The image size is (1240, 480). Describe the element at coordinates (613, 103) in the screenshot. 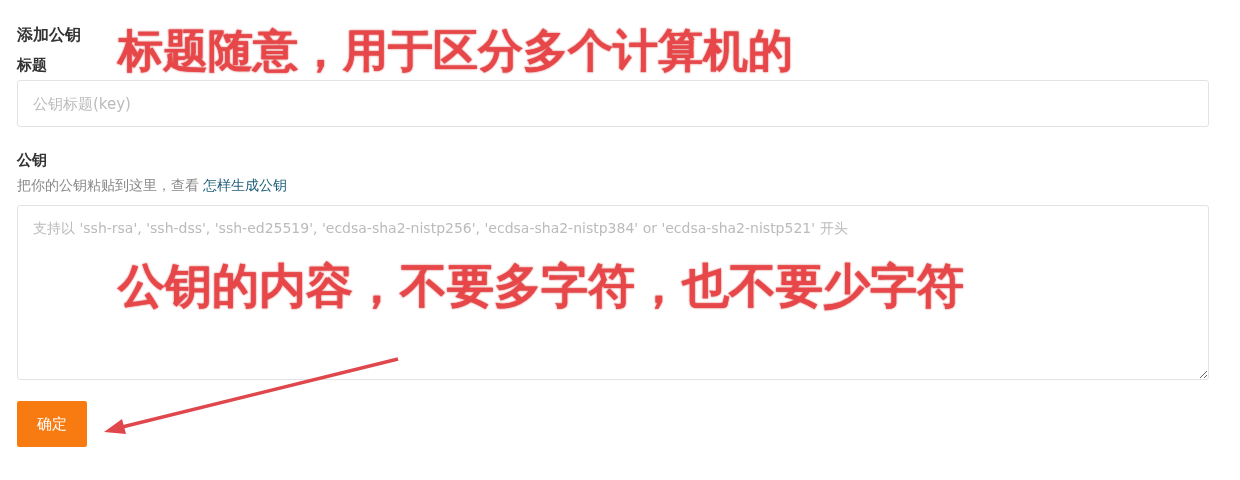

I see `title-input-field: 公钥标题(key)` at that location.